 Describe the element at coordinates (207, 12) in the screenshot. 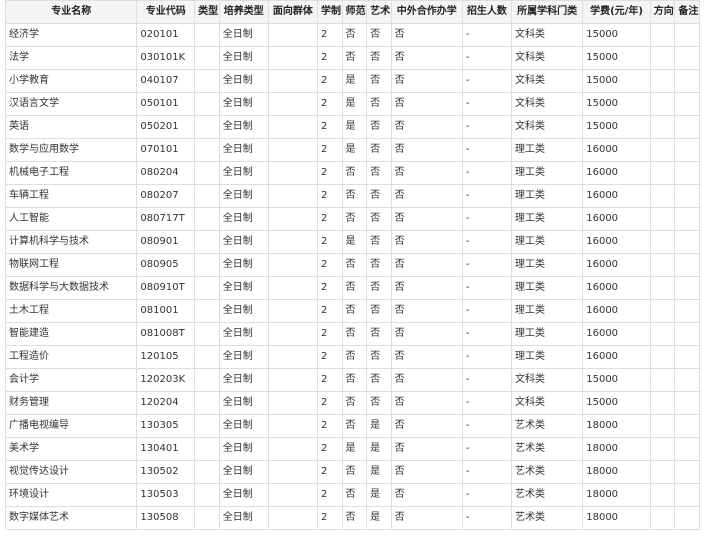

I see `col-header-type: 类型` at that location.